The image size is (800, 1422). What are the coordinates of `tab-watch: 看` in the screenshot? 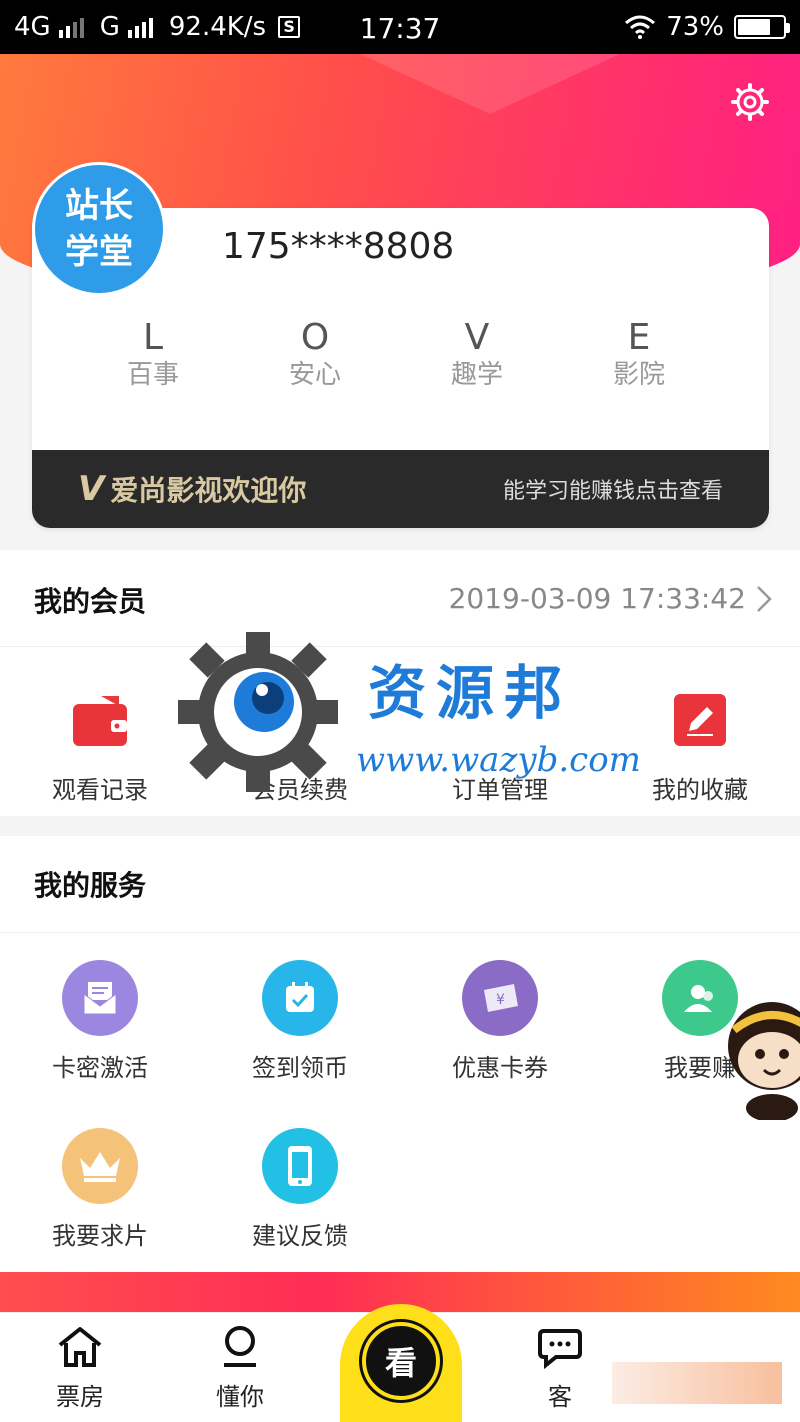 It's located at (401, 1363).